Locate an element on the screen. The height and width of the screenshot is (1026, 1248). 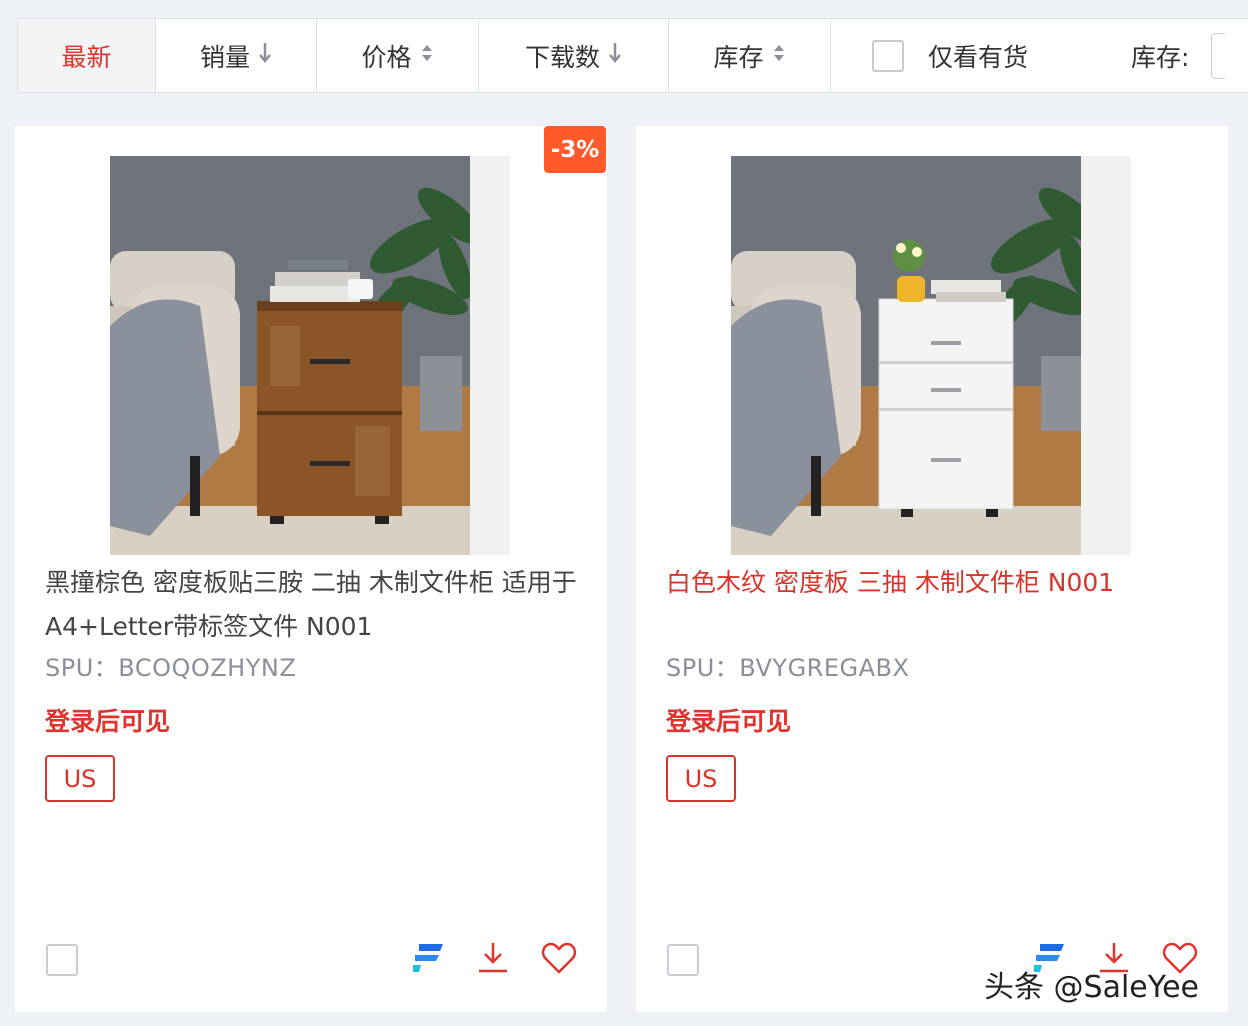
sort-newest: 最新 is located at coordinates (87, 55).